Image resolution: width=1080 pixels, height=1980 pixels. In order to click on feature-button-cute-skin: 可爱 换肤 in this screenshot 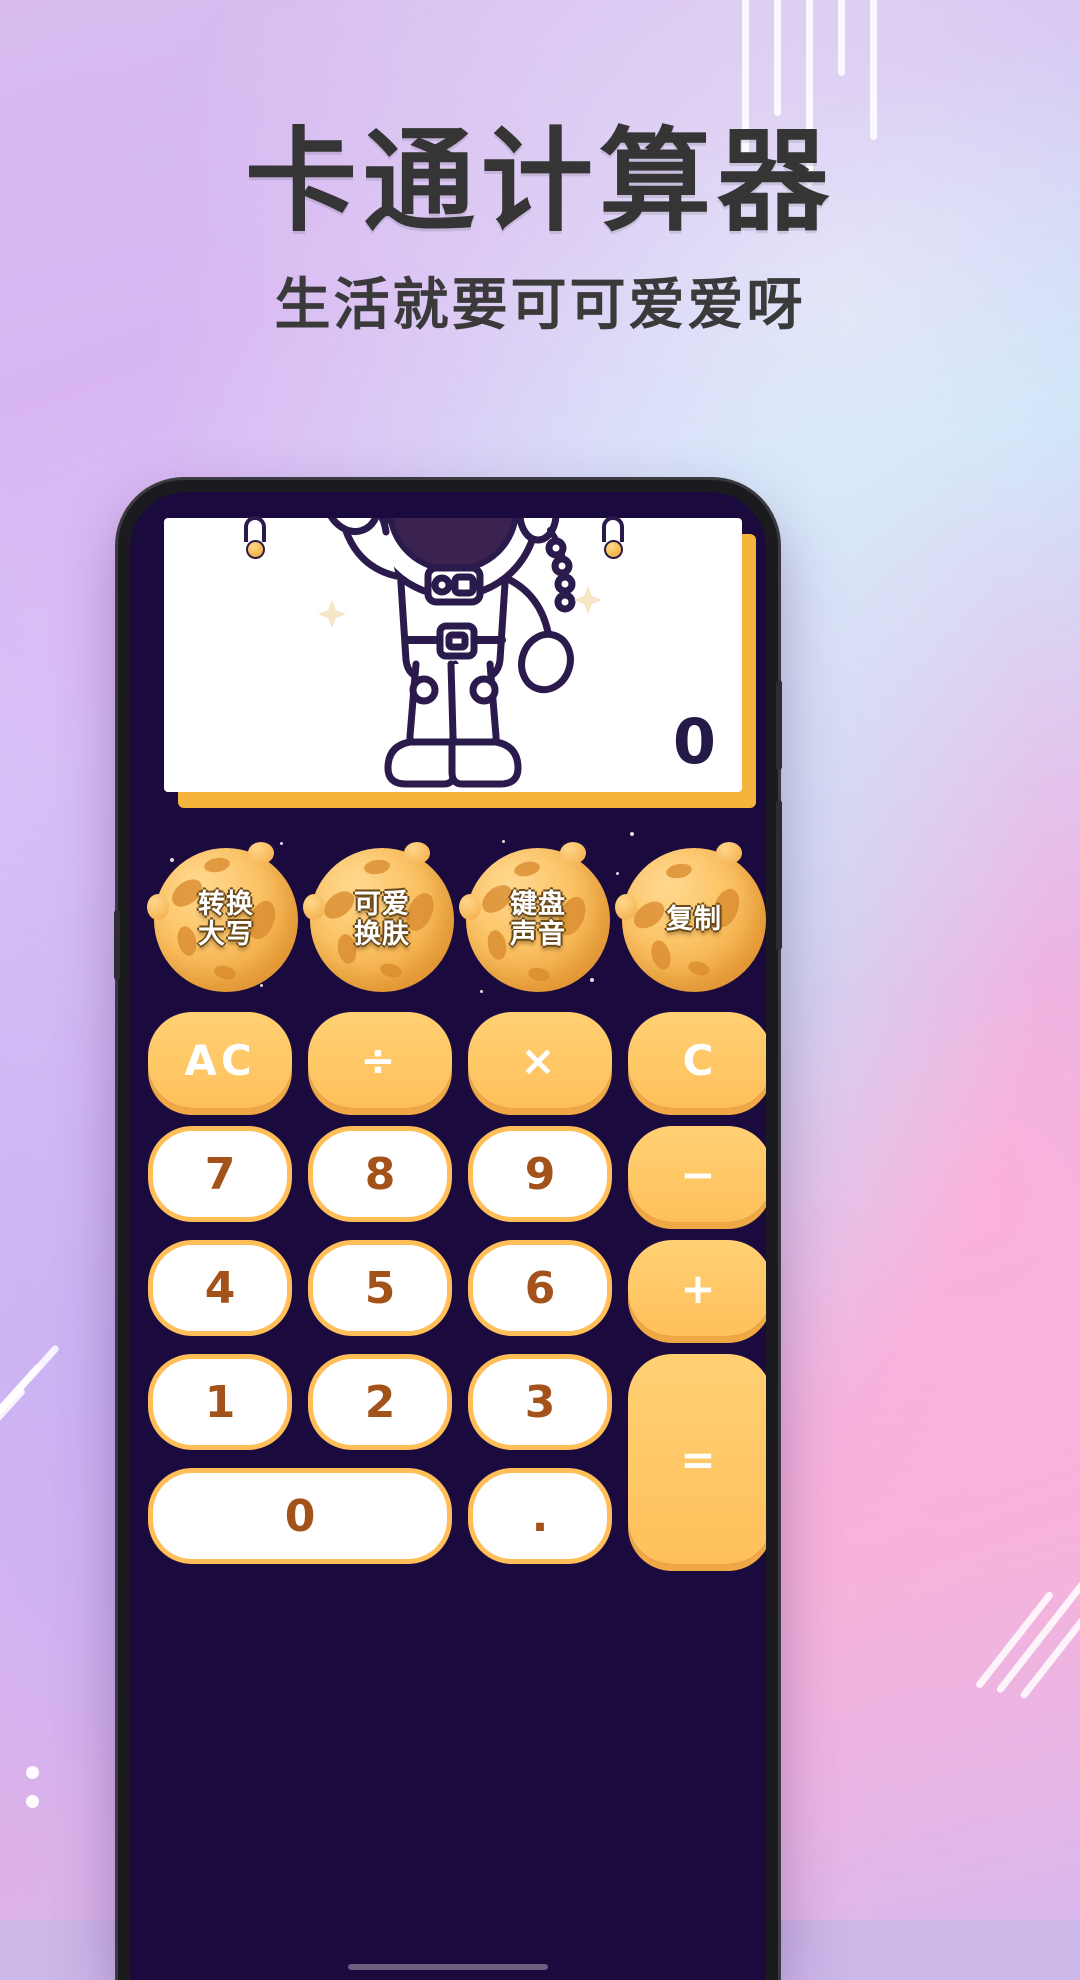, I will do `click(378, 917)`.